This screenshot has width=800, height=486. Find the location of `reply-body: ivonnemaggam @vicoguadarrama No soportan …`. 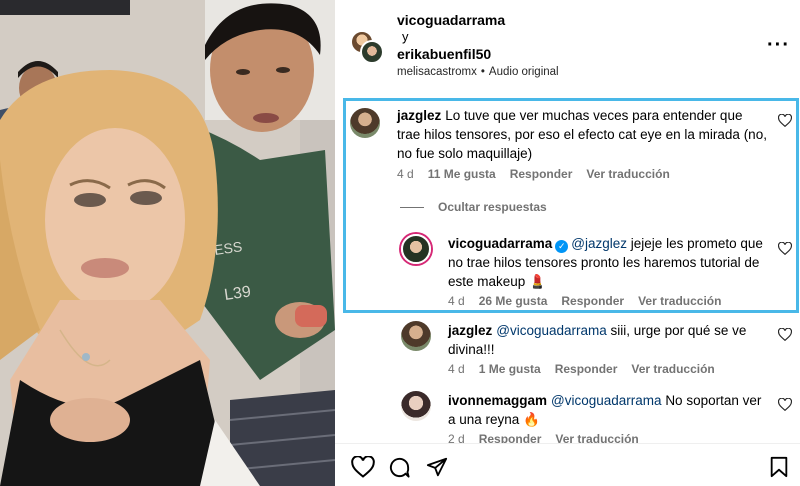

reply-body: ivonnemaggam @vicoguadarrama No soportan … is located at coordinates (608, 410).